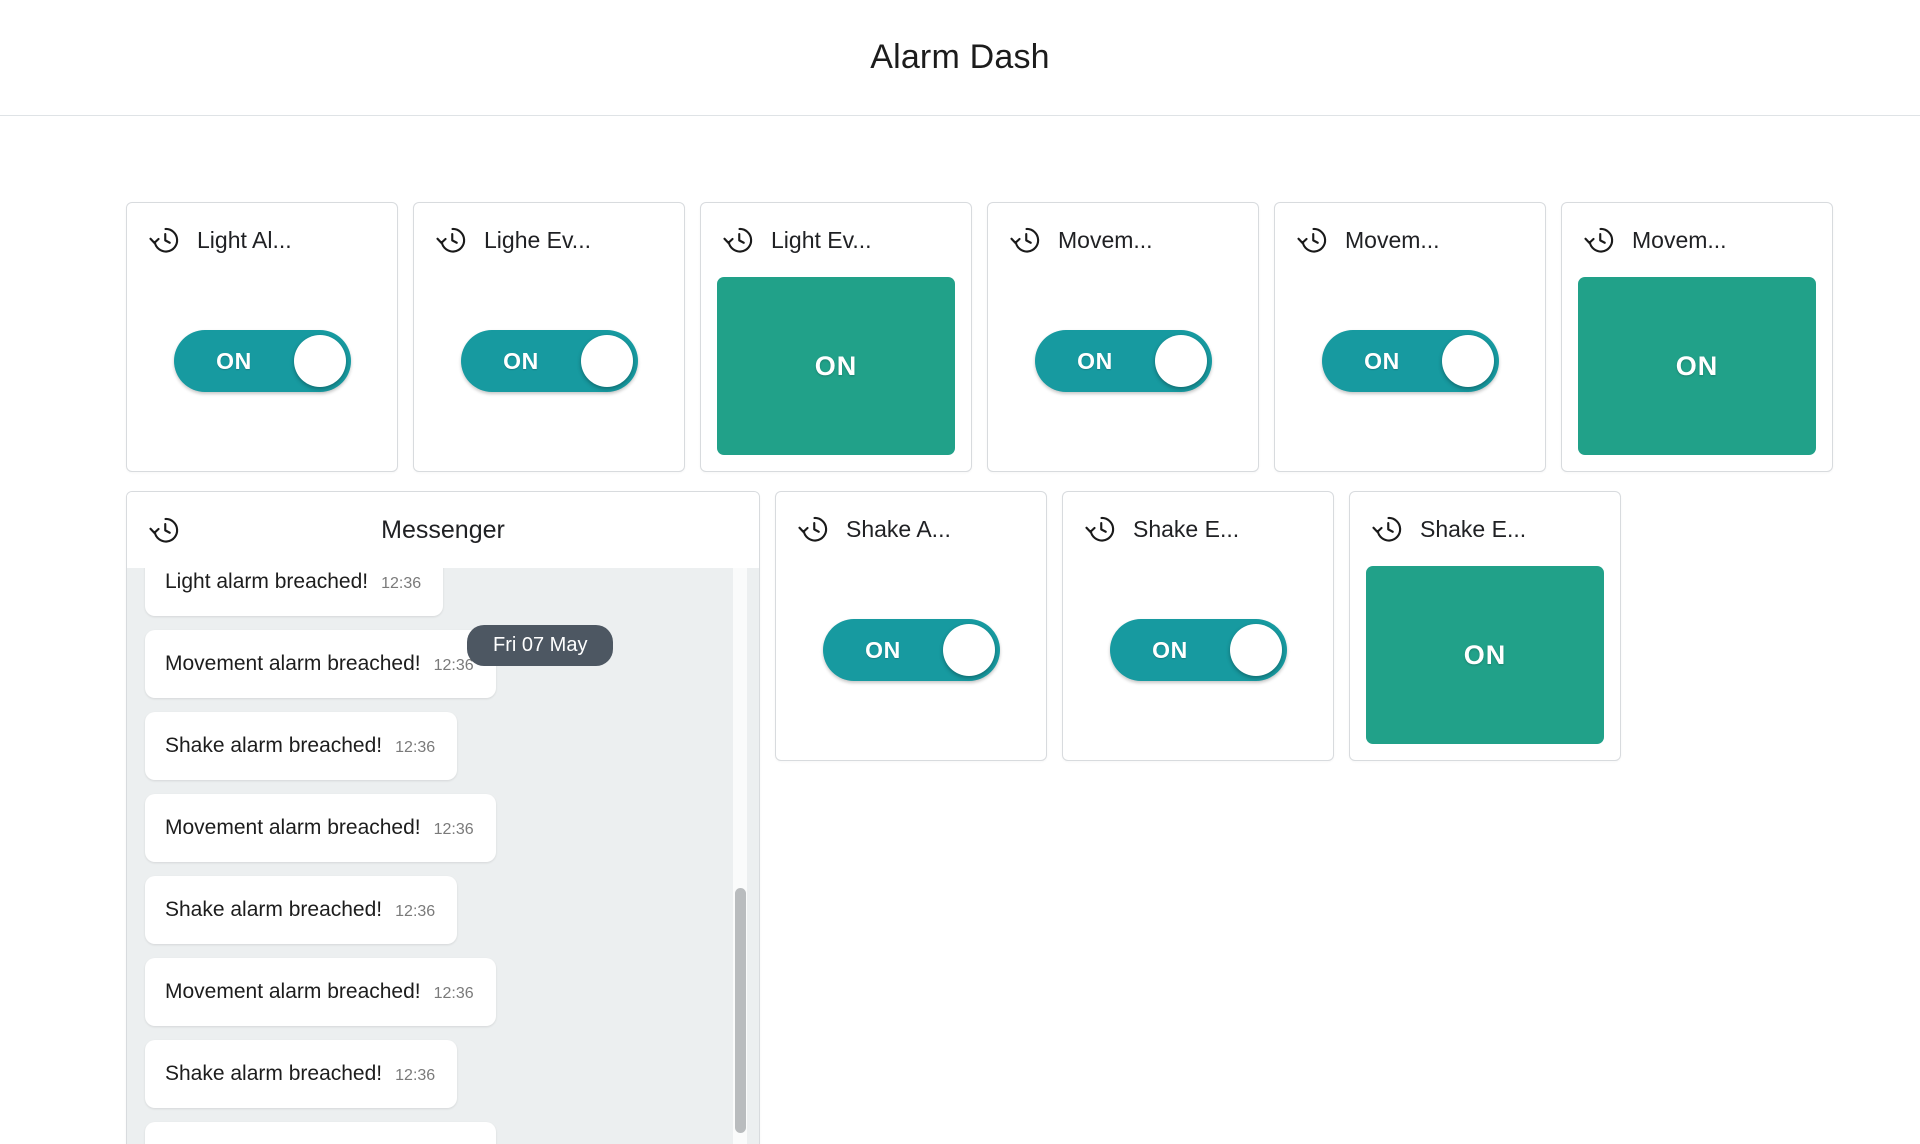 Image resolution: width=1920 pixels, height=1144 pixels. What do you see at coordinates (320, 1133) in the screenshot?
I see `message-bubble: Movement alarm breached!12:36` at bounding box center [320, 1133].